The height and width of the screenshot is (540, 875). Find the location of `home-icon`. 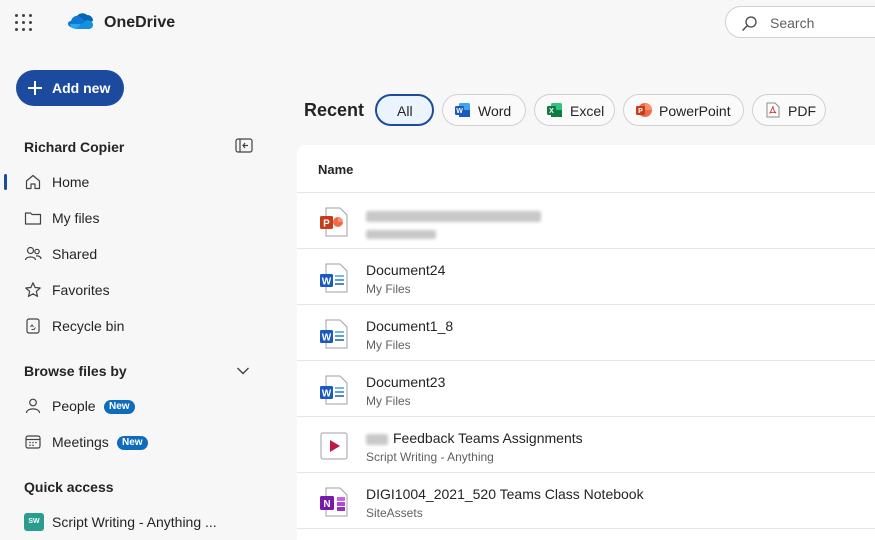

home-icon is located at coordinates (33, 182).